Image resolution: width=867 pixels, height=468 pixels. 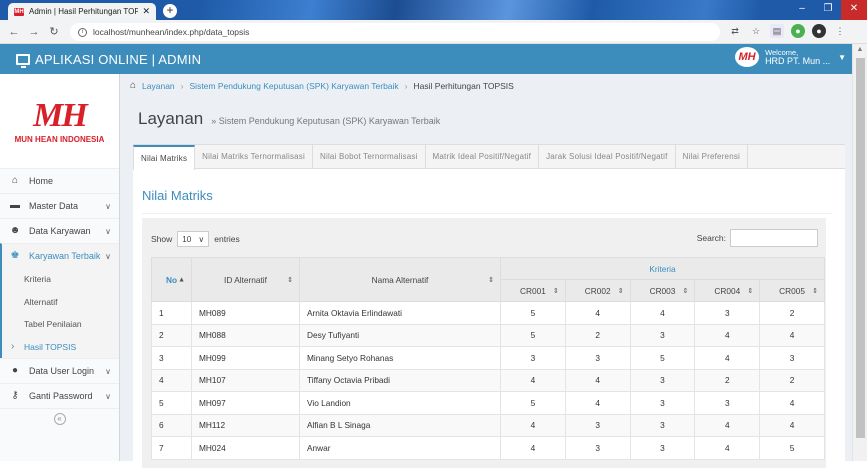 What do you see at coordinates (597, 290) in the screenshot?
I see `column-header-criterion: CR002 ⇕` at bounding box center [597, 290].